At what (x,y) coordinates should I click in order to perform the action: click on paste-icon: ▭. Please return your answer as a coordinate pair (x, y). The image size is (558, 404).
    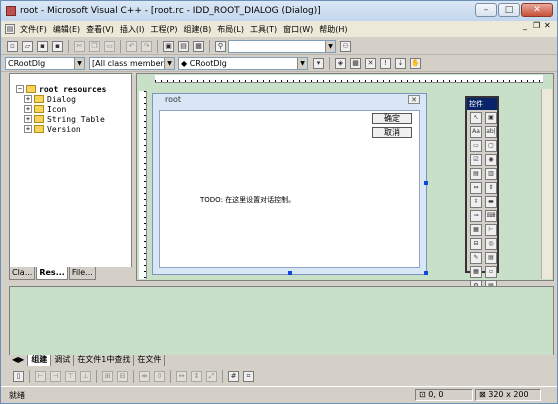
    Looking at the image, I should click on (109, 46).